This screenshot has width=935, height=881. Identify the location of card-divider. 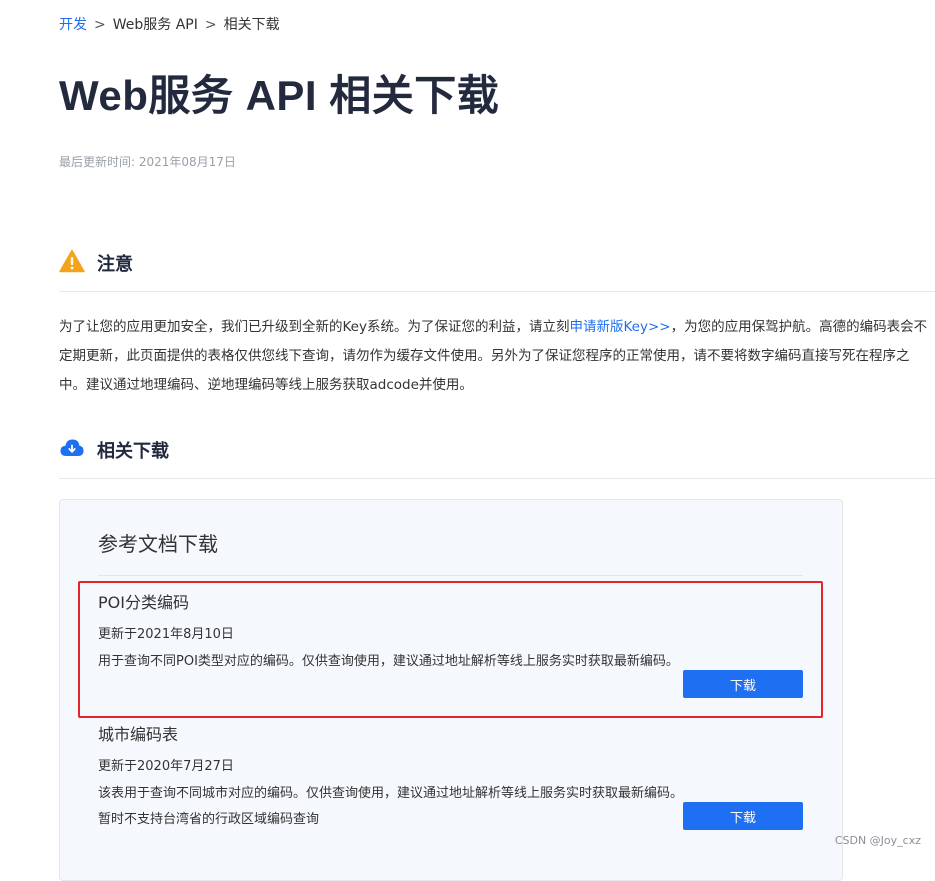
(450, 575).